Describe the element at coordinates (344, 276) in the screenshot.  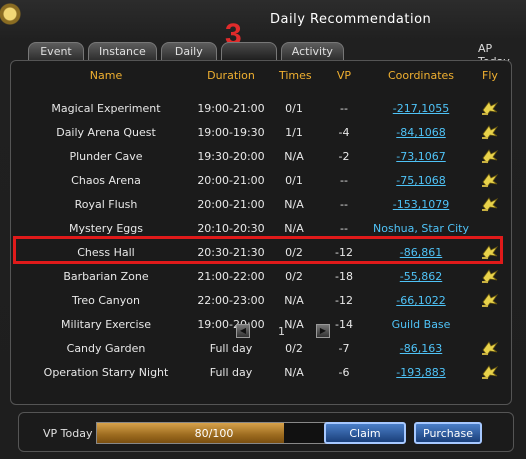
I see `activity-vp: -18` at that location.